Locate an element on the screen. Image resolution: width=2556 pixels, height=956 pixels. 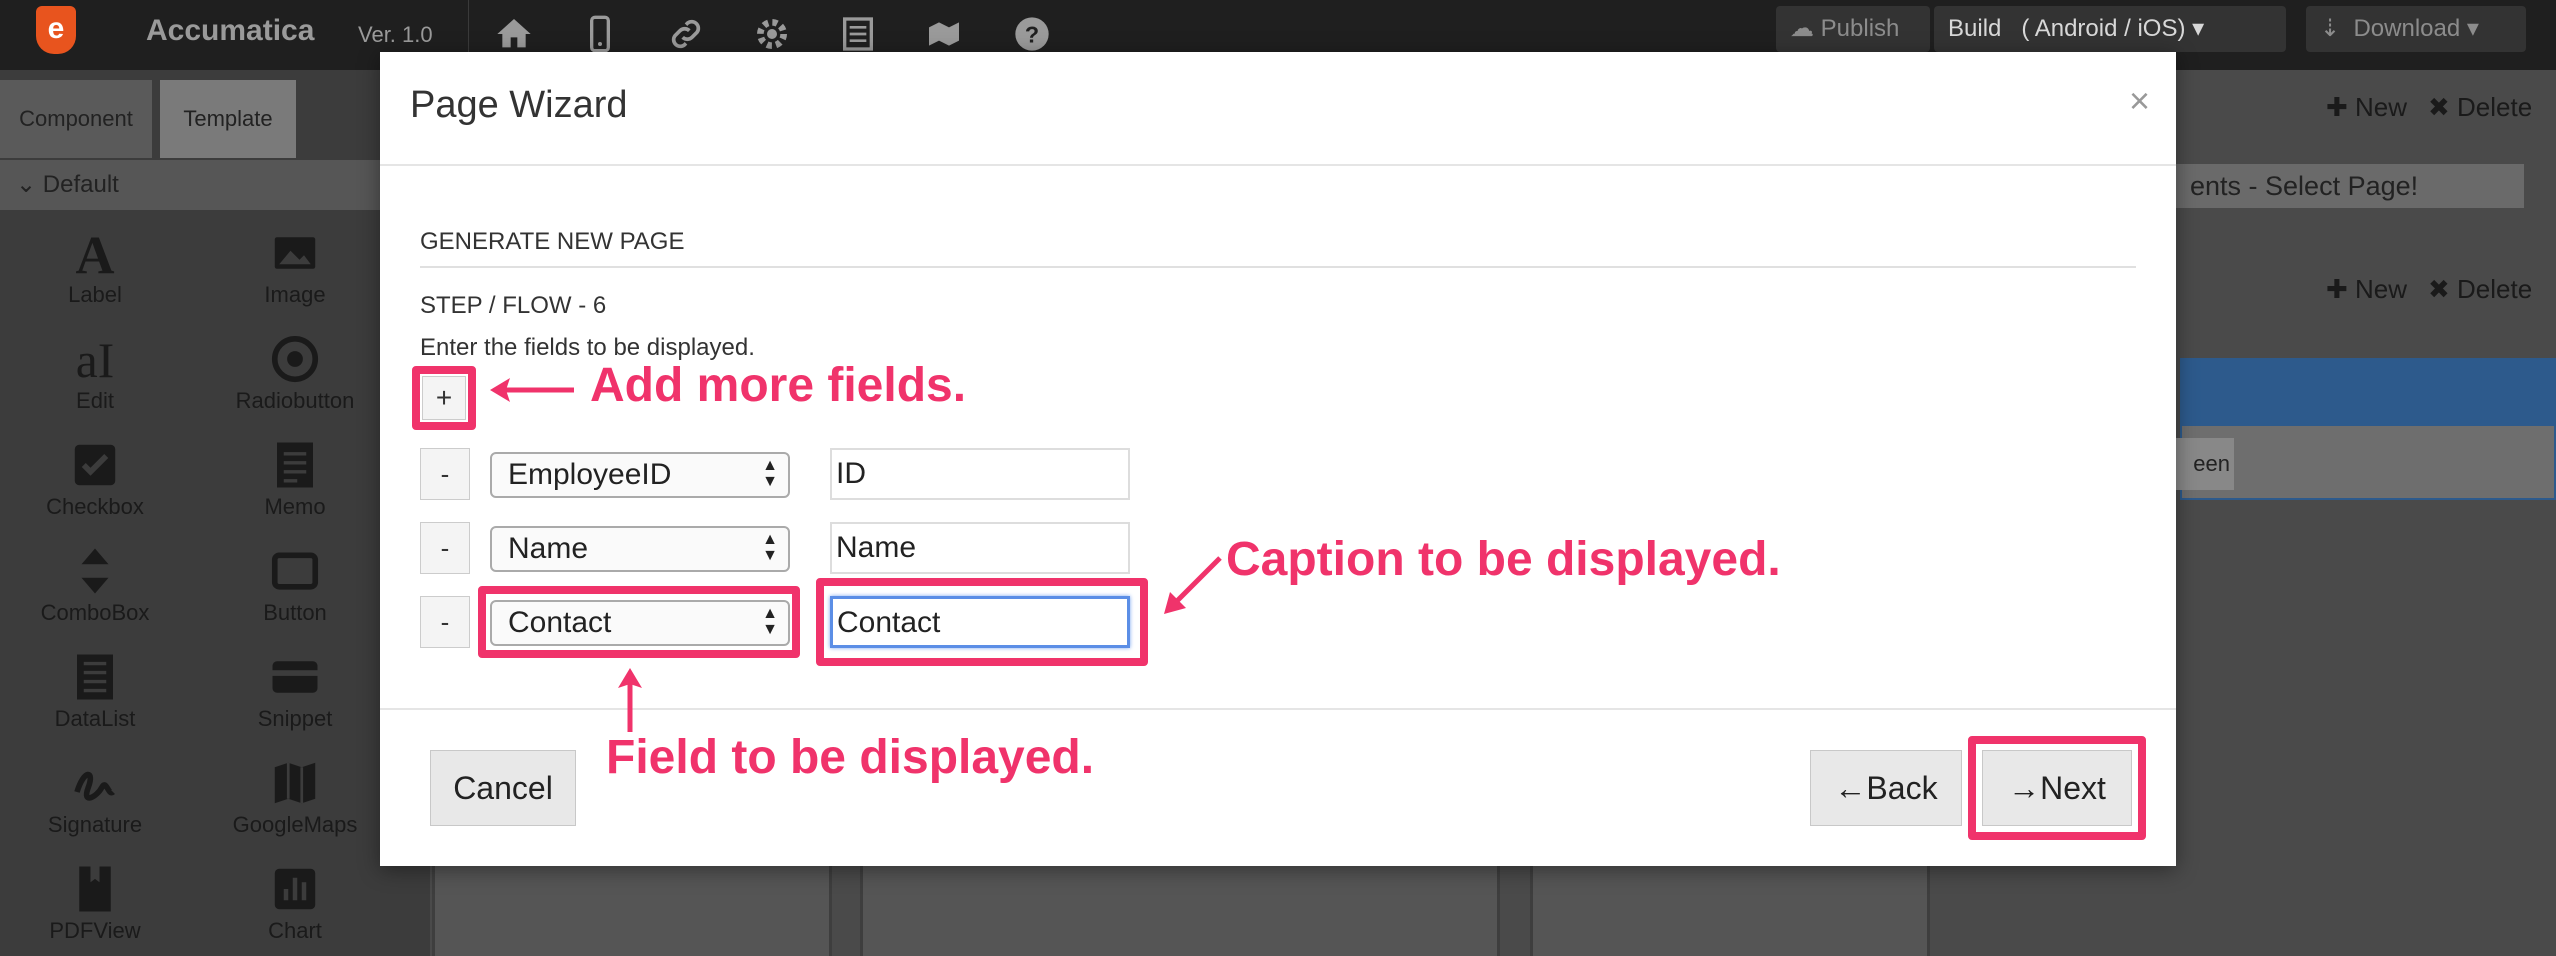
app-logo: e is located at coordinates (56, 30).